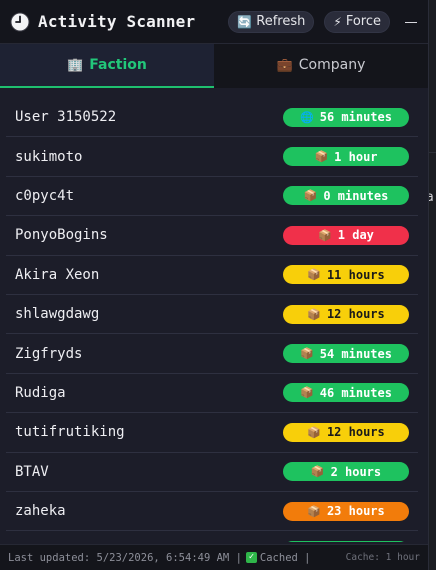 This screenshot has width=436, height=570. I want to click on activity-badge-label: 23 hours, so click(355, 511).